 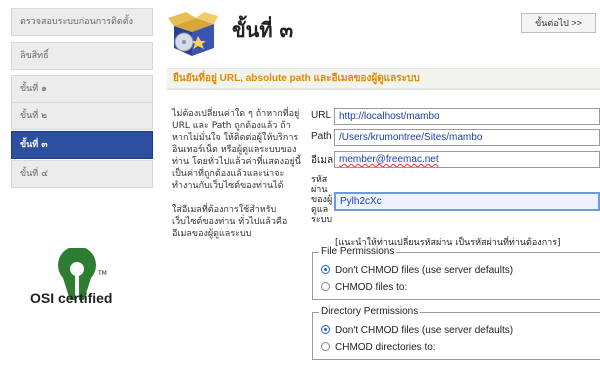 I want to click on sidebar-item-license: ลิขสิทธิ์, so click(x=82, y=56).